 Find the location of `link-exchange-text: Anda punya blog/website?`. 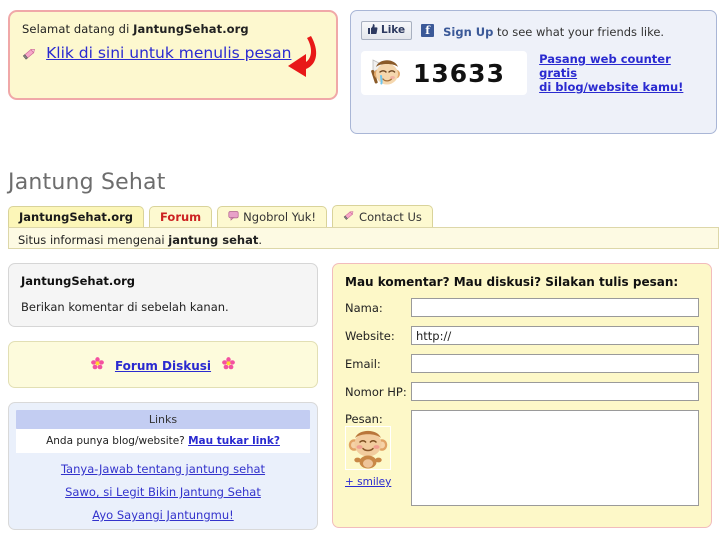

link-exchange-text: Anda punya blog/website? is located at coordinates (117, 441).